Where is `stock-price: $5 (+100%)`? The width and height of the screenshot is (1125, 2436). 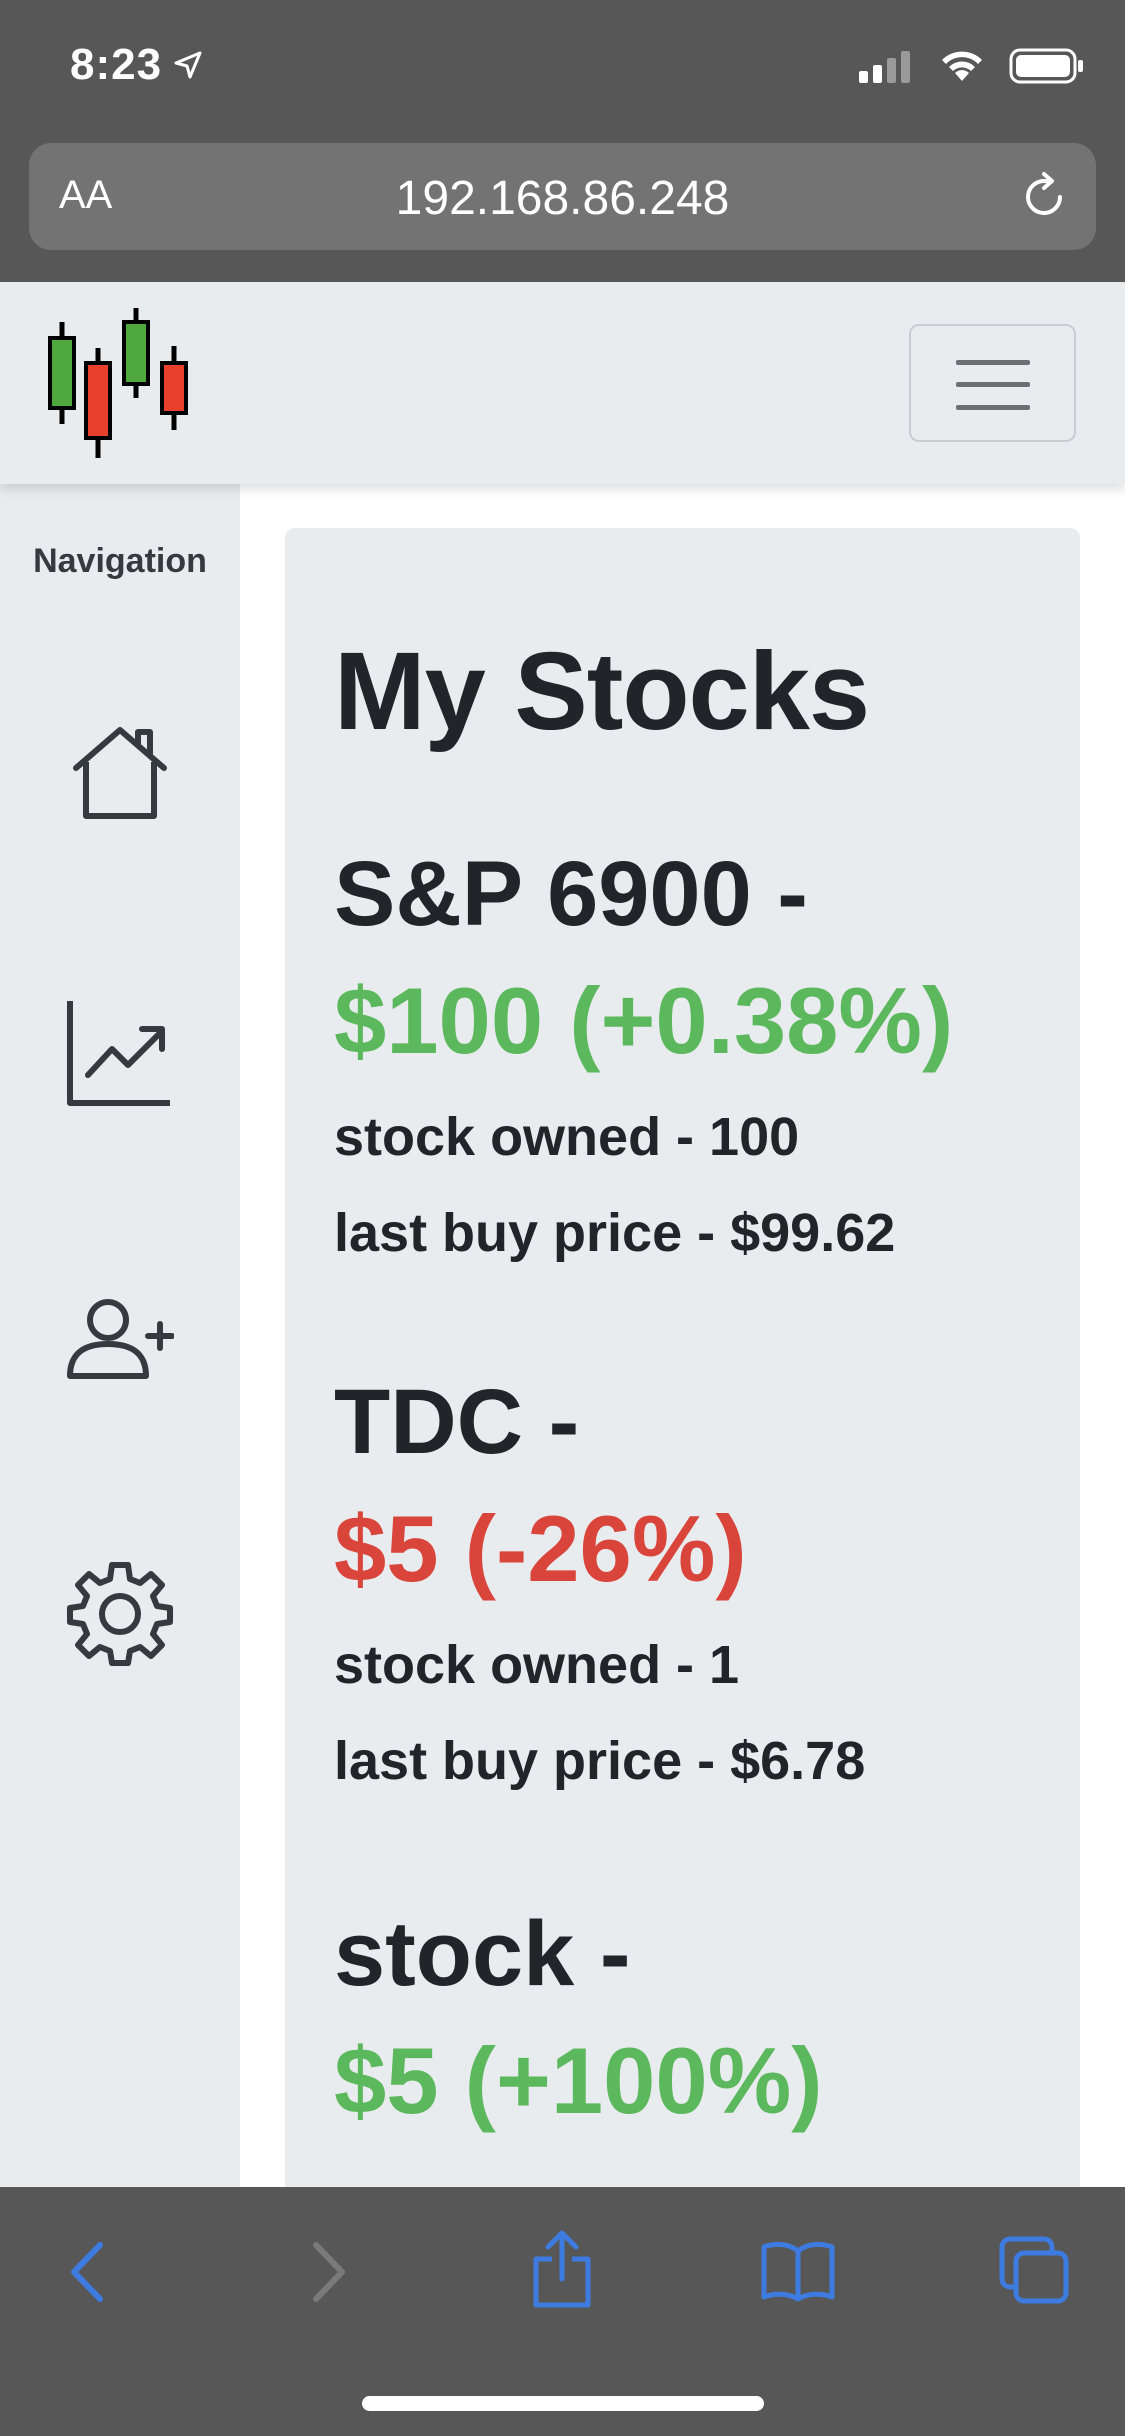 stock-price: $5 (+100%) is located at coordinates (578, 2080).